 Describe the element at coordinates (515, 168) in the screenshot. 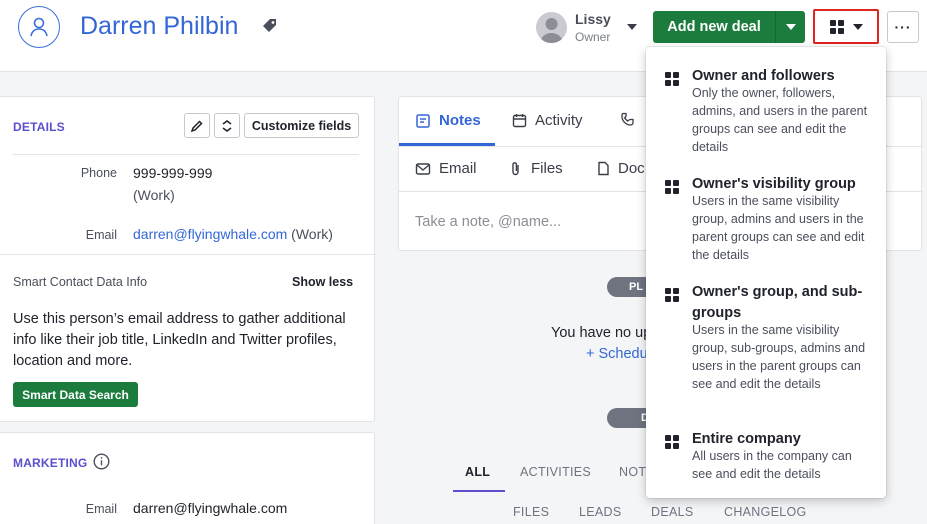

I see `paperclip-icon` at that location.